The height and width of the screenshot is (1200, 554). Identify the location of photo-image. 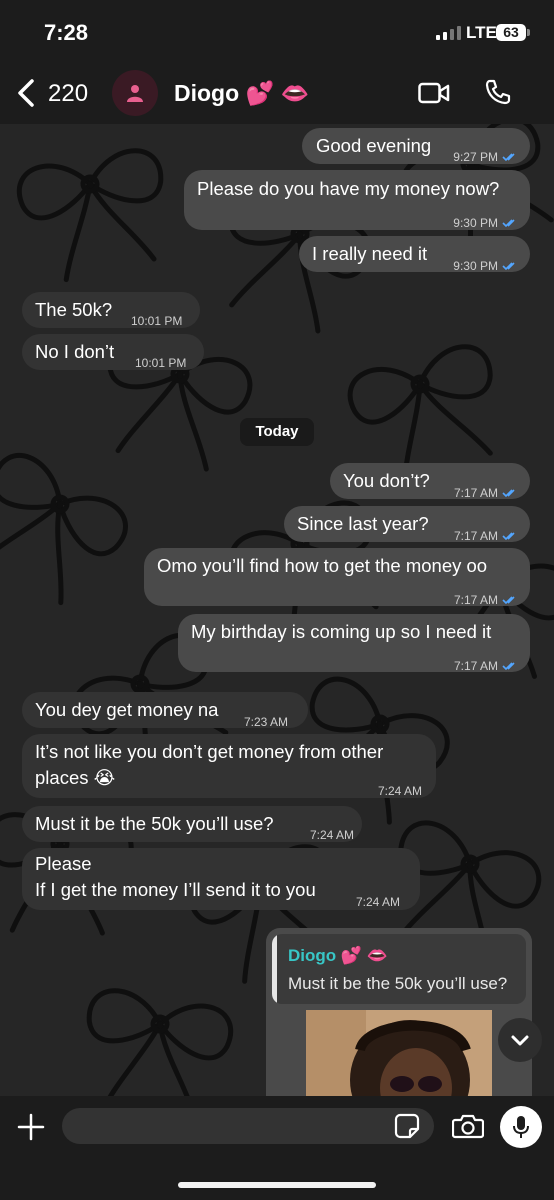
(399, 1059).